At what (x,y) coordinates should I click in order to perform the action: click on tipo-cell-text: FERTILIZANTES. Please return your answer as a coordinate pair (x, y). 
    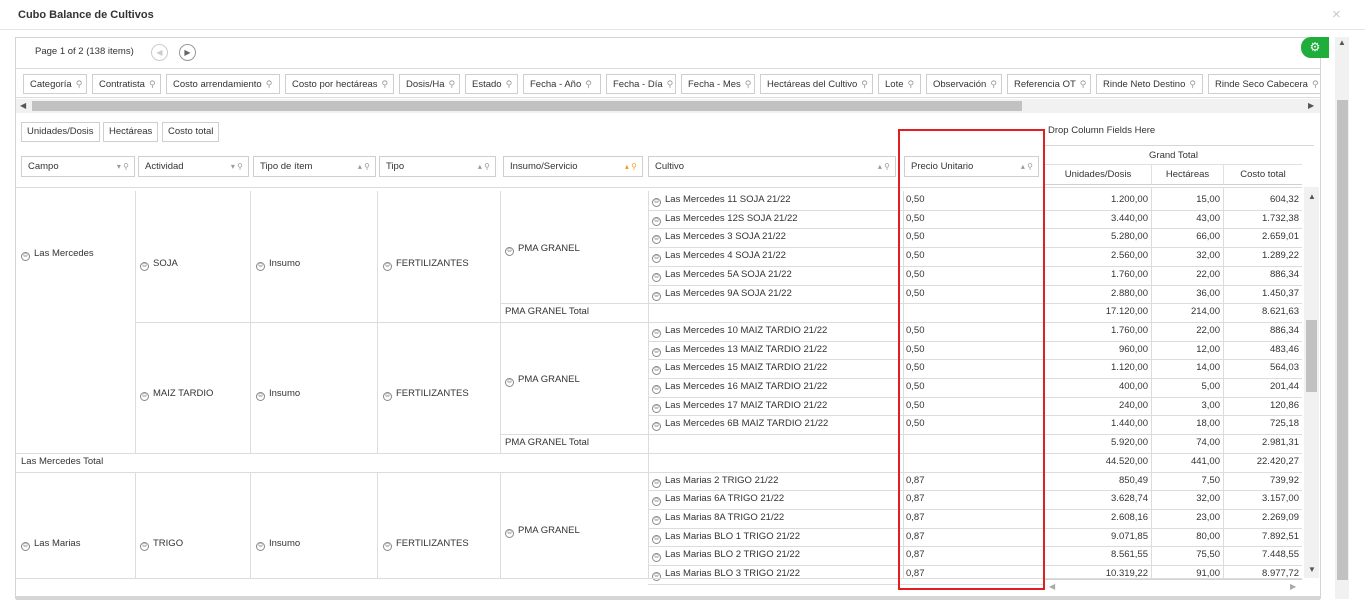
    Looking at the image, I should click on (432, 263).